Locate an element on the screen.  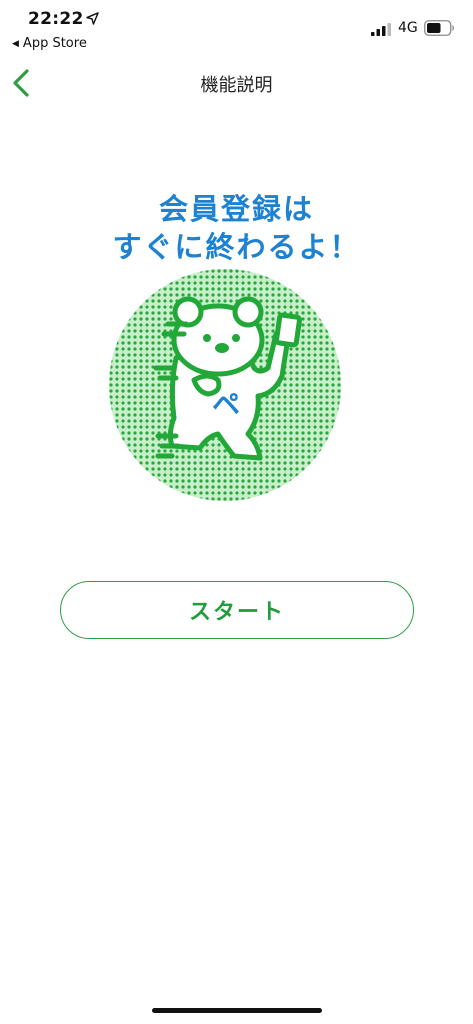
home-indicator is located at coordinates (237, 1010).